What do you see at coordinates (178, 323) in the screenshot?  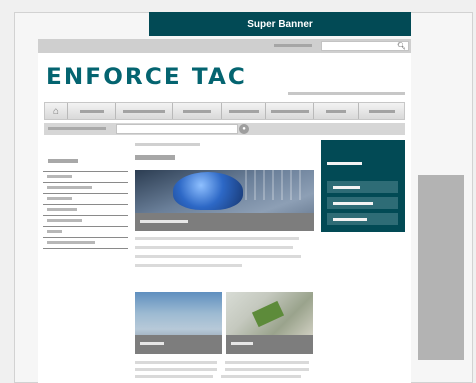 I see `teaser-image-expo` at bounding box center [178, 323].